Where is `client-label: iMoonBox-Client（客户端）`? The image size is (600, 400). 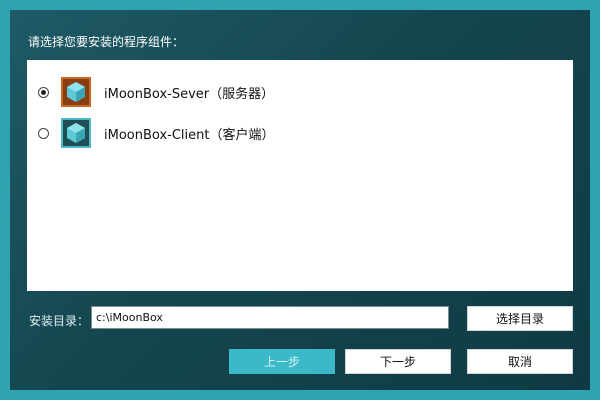 client-label: iMoonBox-Client（客户端） is located at coordinates (189, 135).